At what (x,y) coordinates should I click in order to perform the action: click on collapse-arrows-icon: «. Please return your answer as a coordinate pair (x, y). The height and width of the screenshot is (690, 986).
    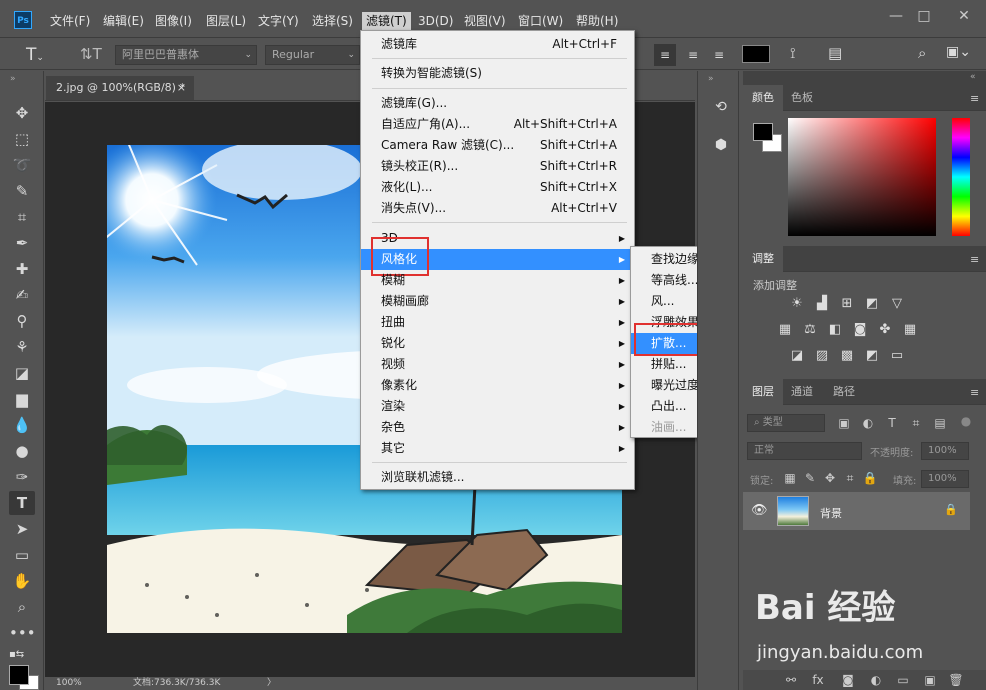
    Looking at the image, I should click on (973, 77).